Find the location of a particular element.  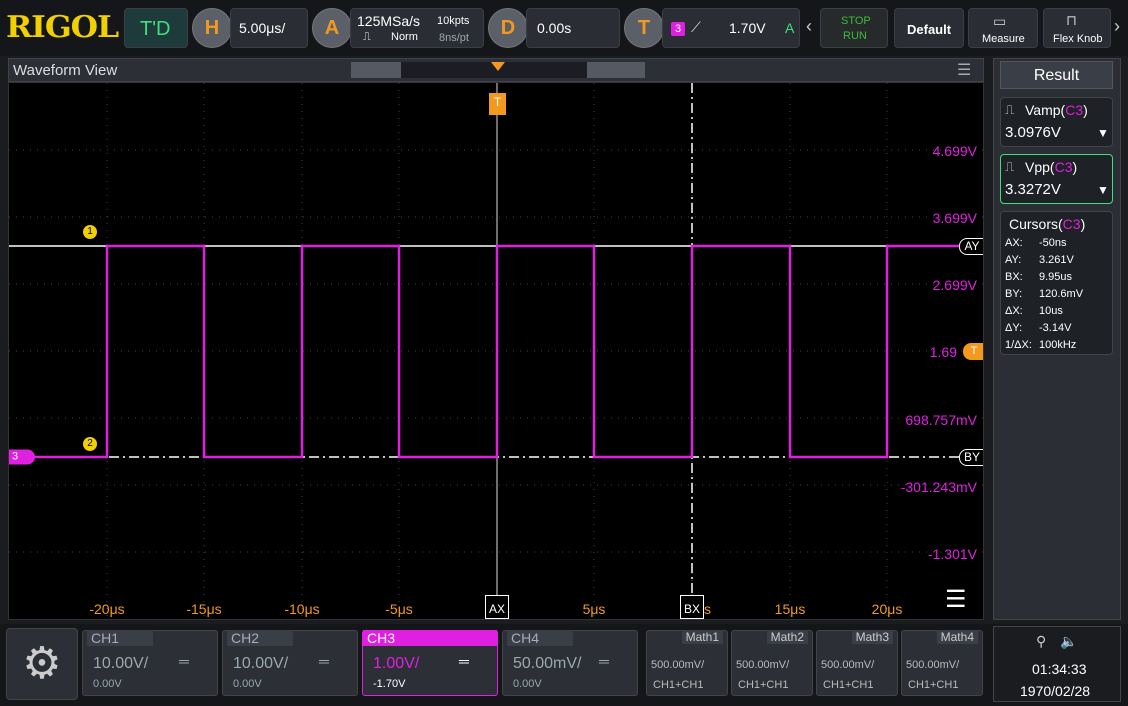

y-label: -301.243mV is located at coordinates (938, 487).